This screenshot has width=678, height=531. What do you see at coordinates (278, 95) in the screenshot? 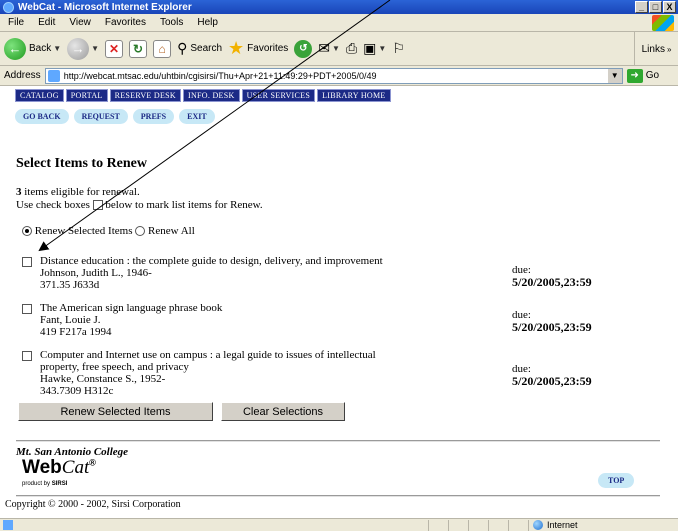
I see `nav-user-services: USER SERVICES` at bounding box center [278, 95].